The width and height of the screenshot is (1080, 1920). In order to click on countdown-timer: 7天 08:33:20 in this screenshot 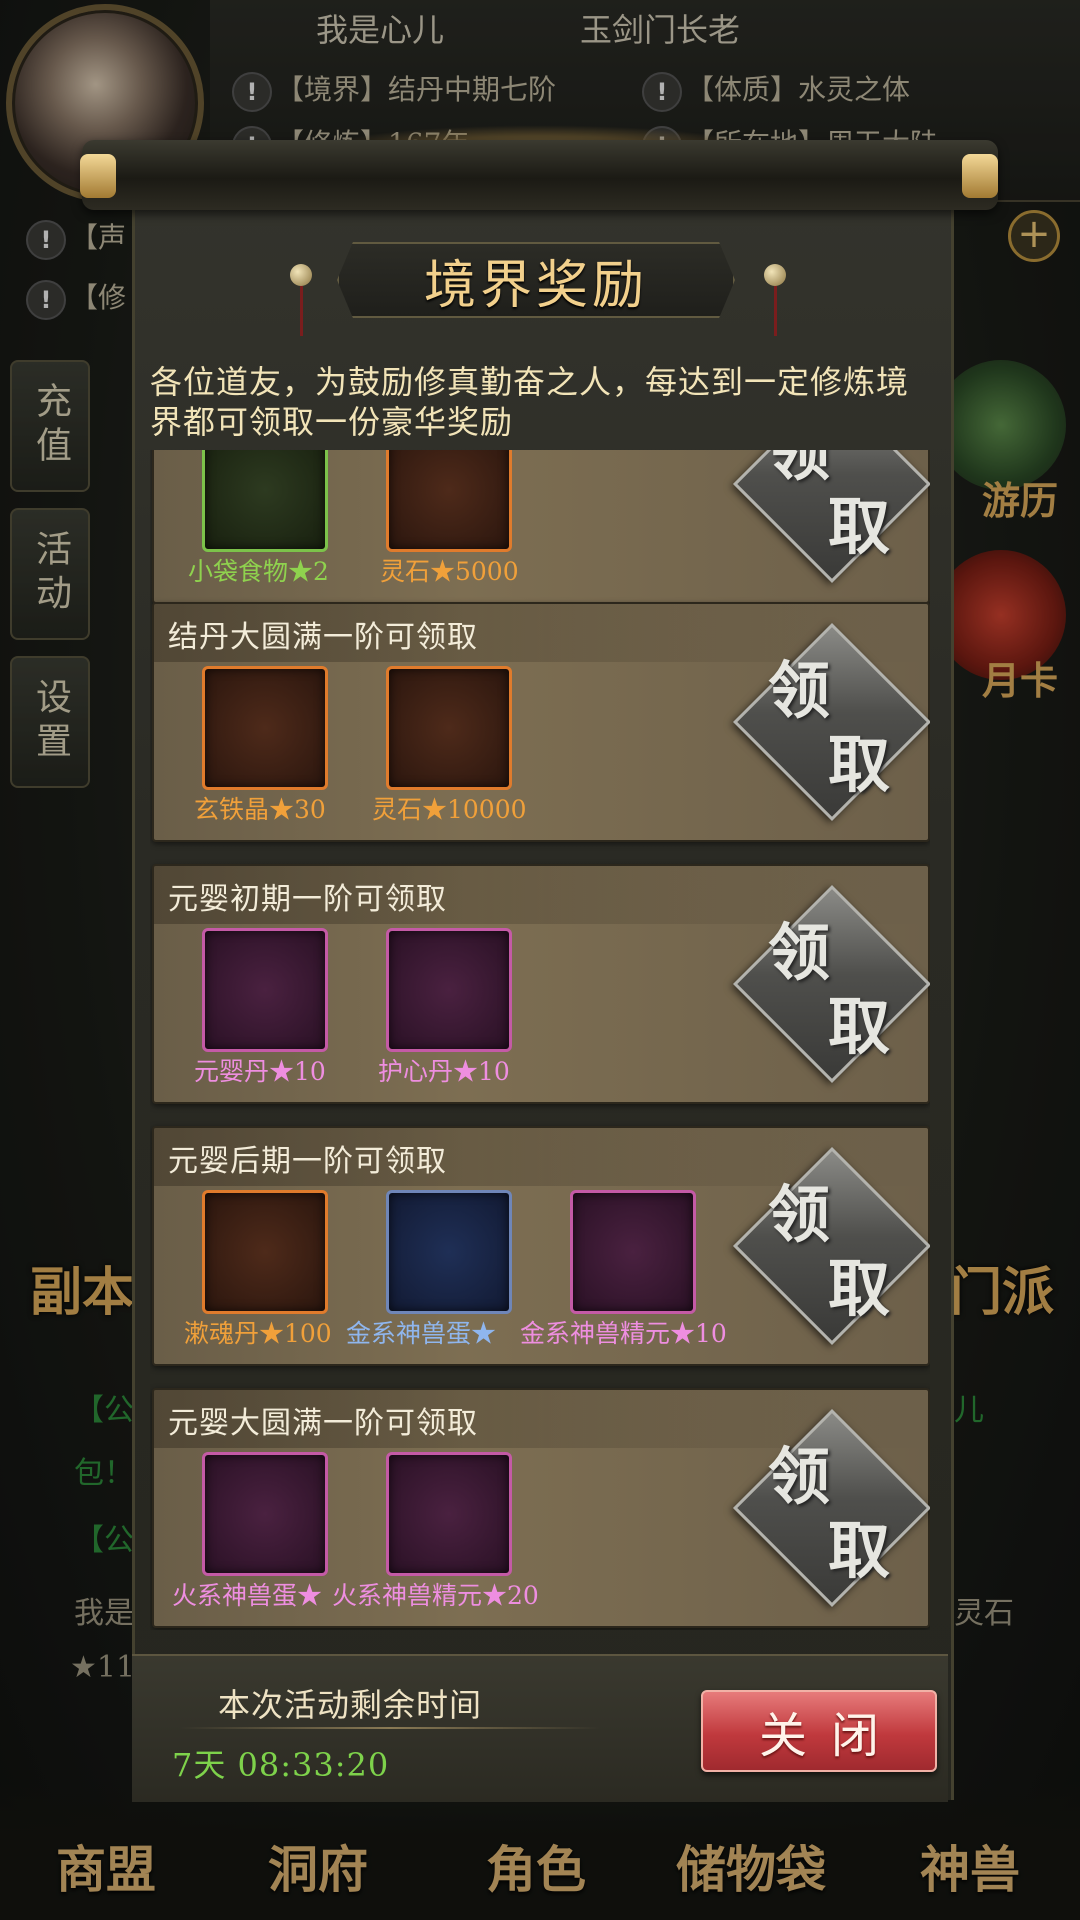, I will do `click(281, 1765)`.